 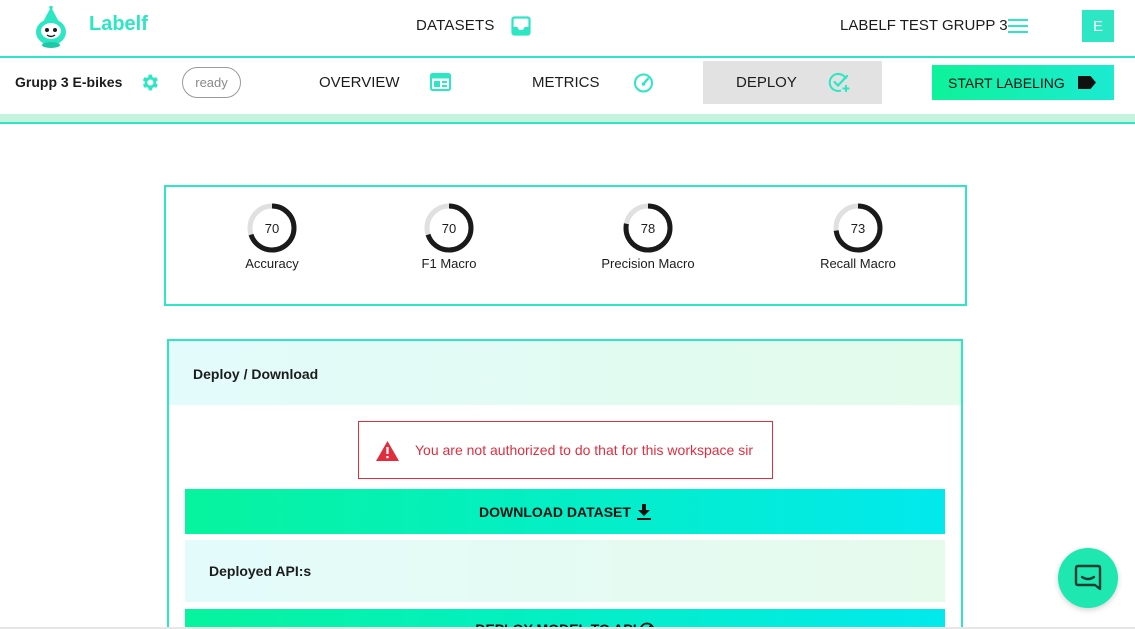 I want to click on project-name: Grupp 3 E-bikes, so click(x=69, y=82).